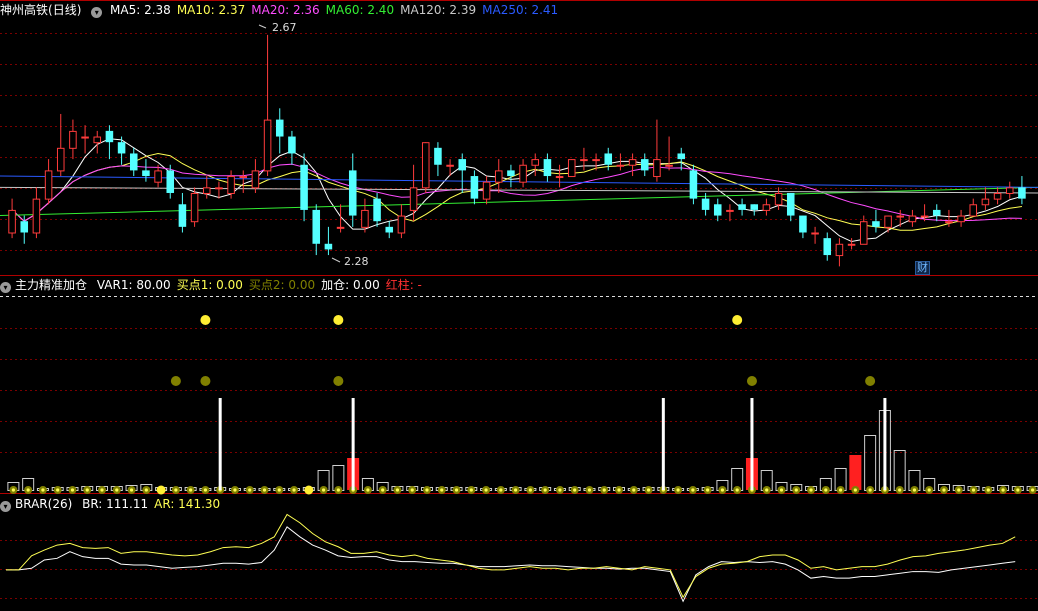 This screenshot has height=611, width=1038. What do you see at coordinates (97, 12) in the screenshot?
I see `settings-icon: ▾` at bounding box center [97, 12].